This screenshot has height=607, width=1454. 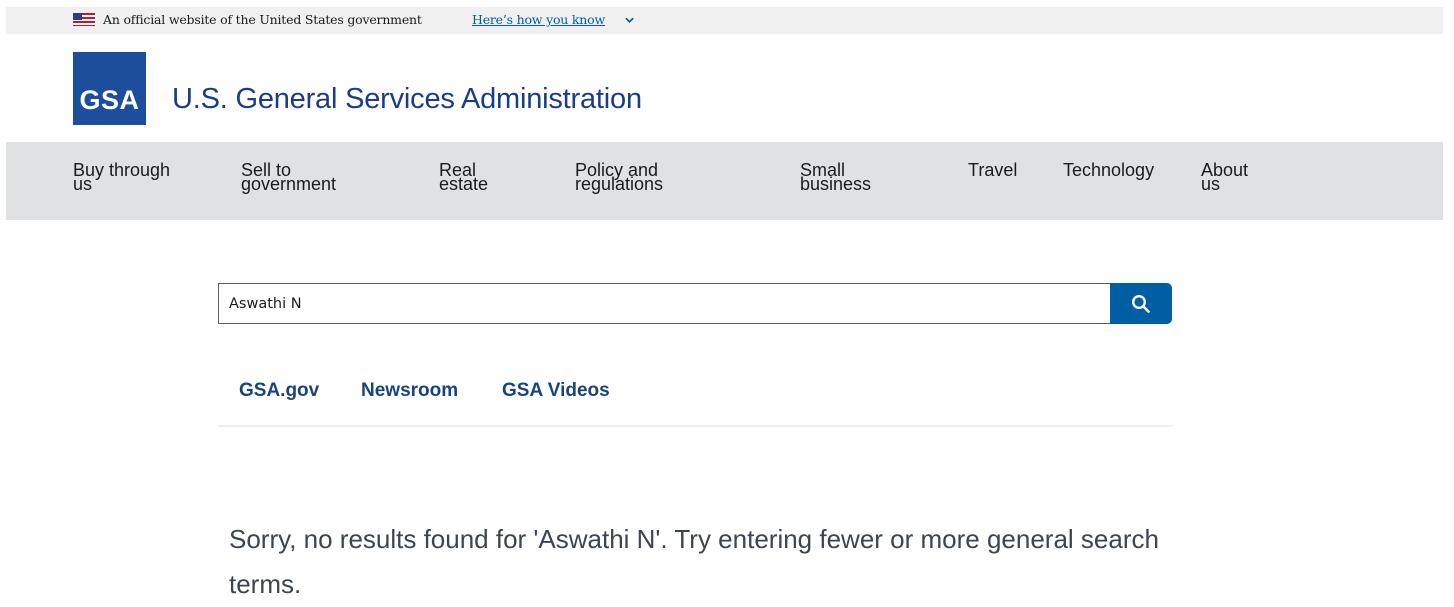 I want to click on nav-item-real-estate: Real estate, so click(x=464, y=177).